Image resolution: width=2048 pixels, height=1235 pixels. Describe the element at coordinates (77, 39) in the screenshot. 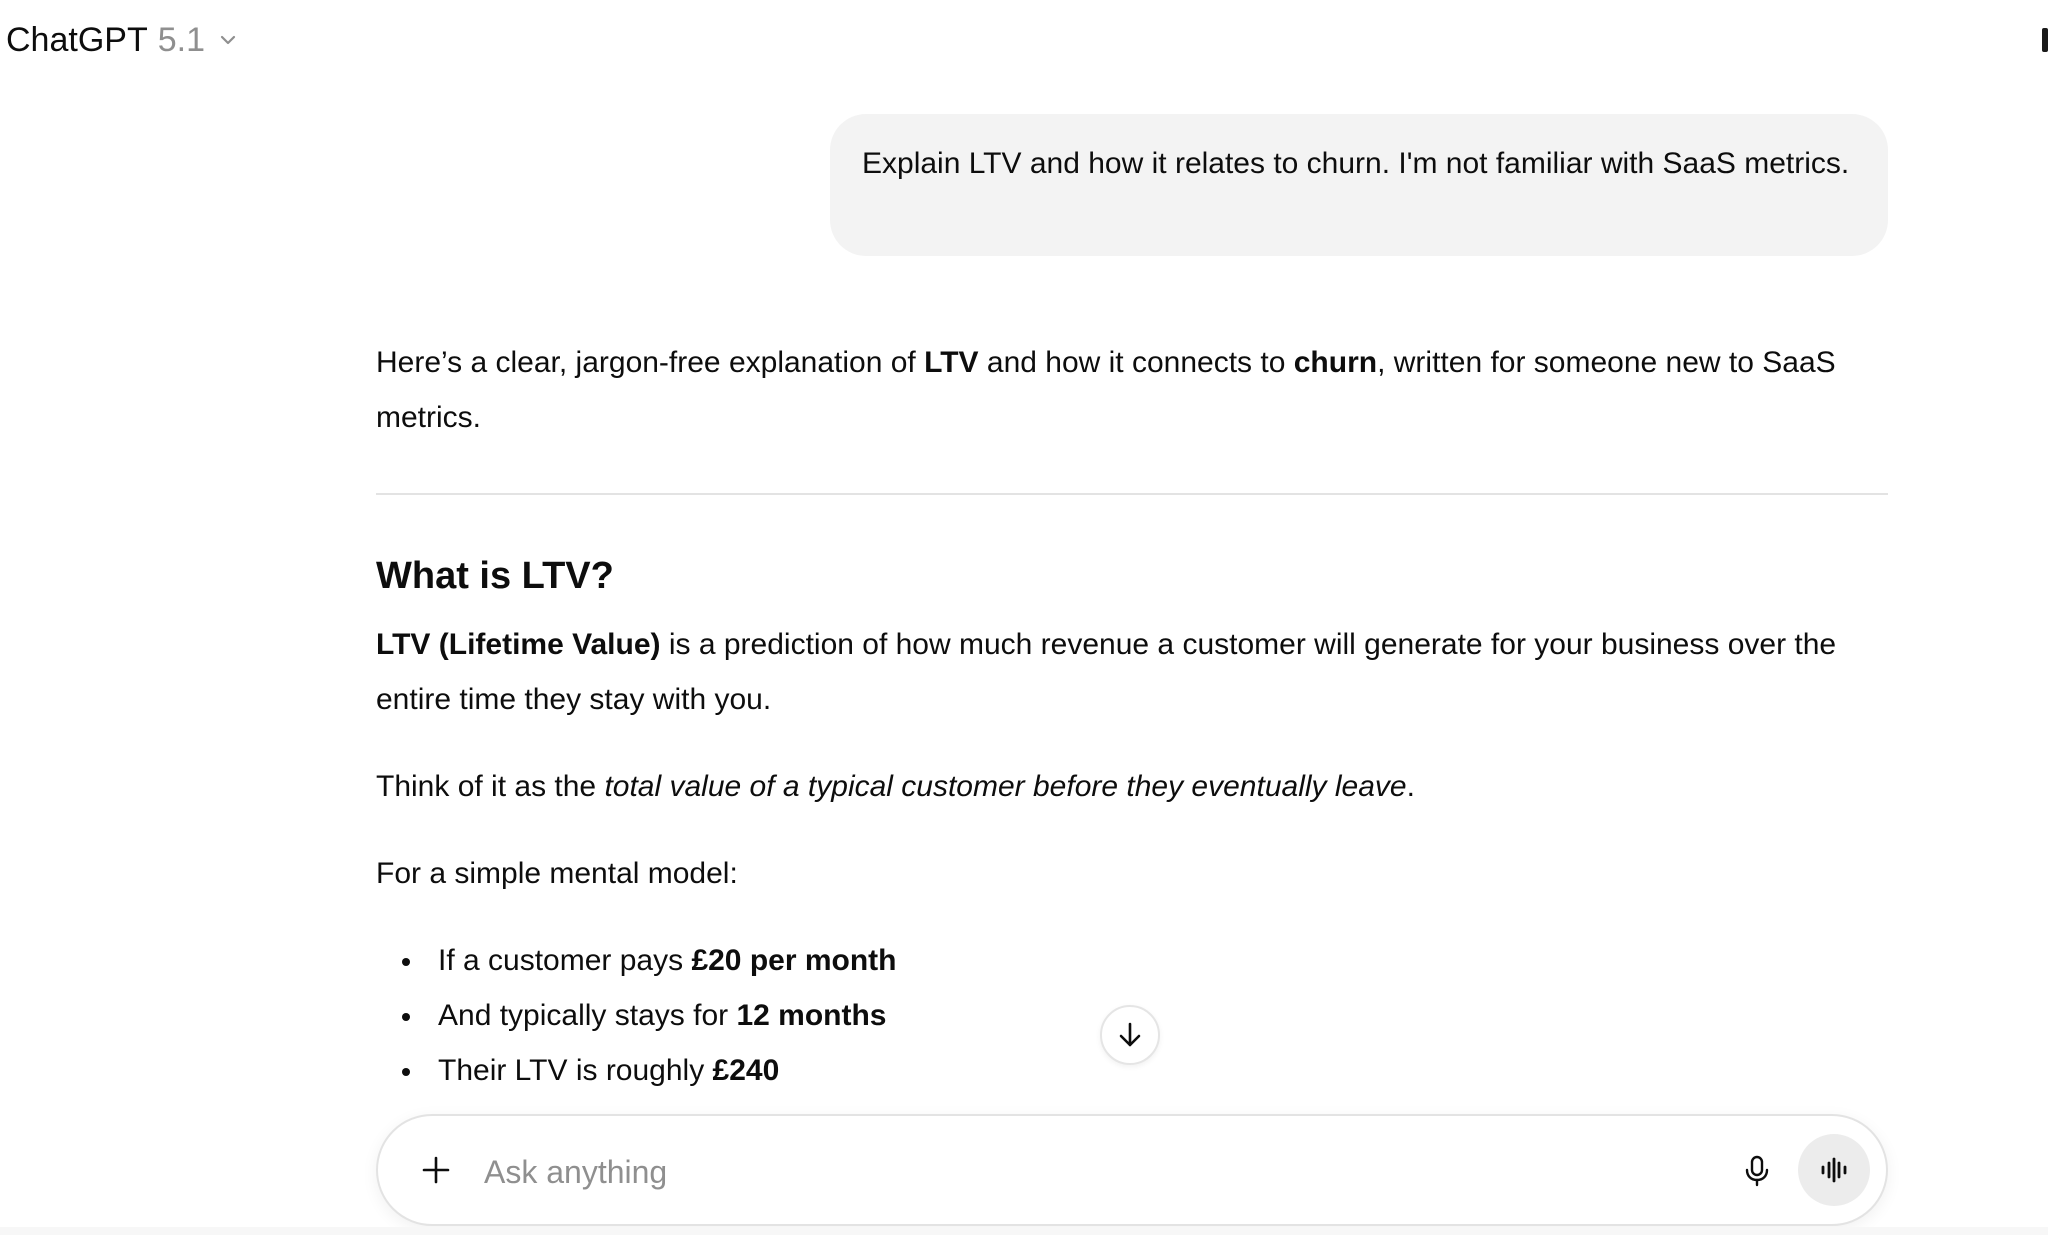

I see `model-name: ChatGPT` at that location.